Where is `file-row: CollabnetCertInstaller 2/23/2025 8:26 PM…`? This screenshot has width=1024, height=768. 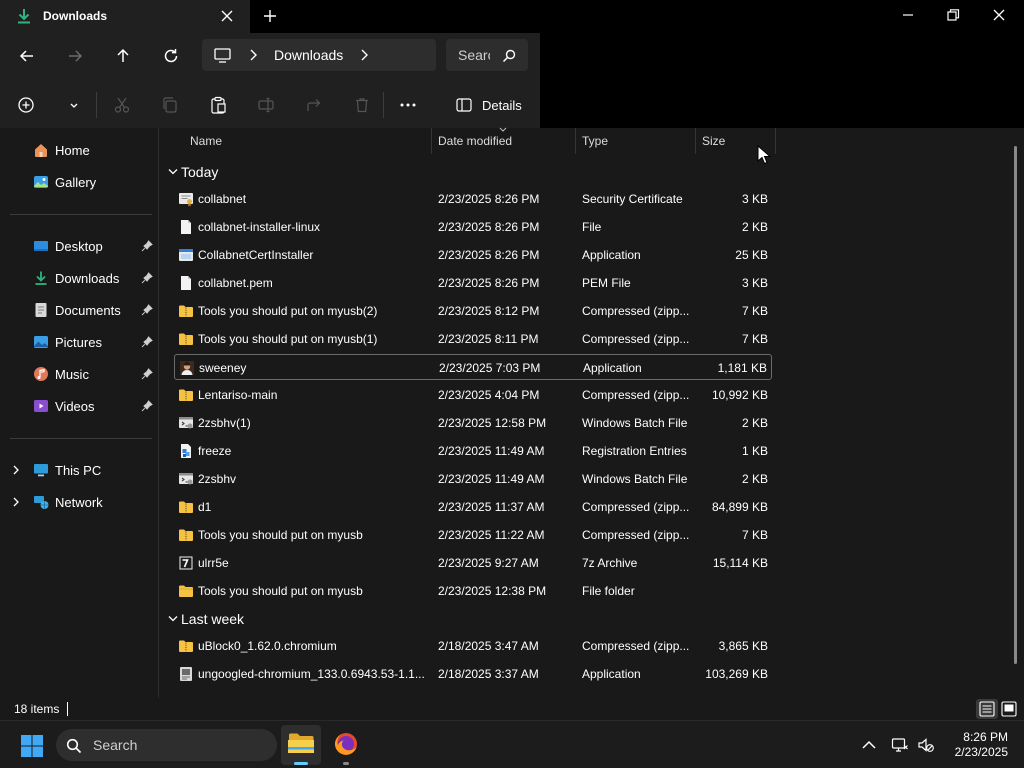 file-row: CollabnetCertInstaller 2/23/2025 8:26 PM… is located at coordinates (473, 255).